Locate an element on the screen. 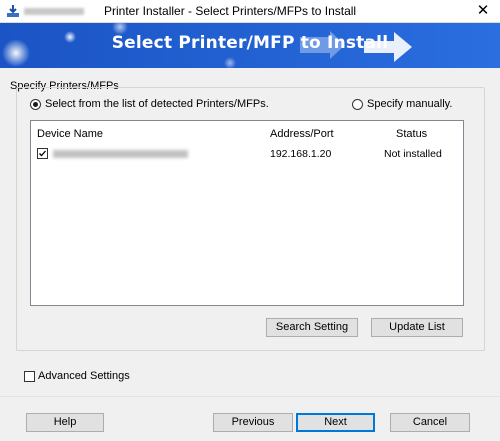  footer-separator is located at coordinates (250, 396).